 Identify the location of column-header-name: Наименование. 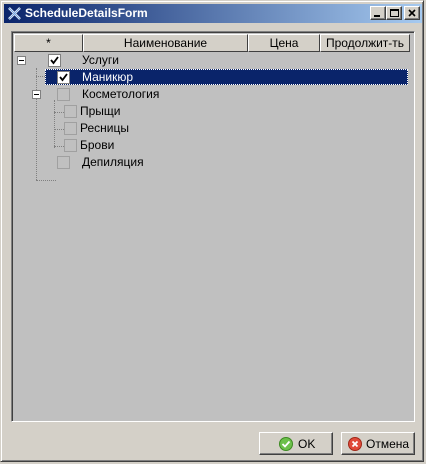
(165, 43).